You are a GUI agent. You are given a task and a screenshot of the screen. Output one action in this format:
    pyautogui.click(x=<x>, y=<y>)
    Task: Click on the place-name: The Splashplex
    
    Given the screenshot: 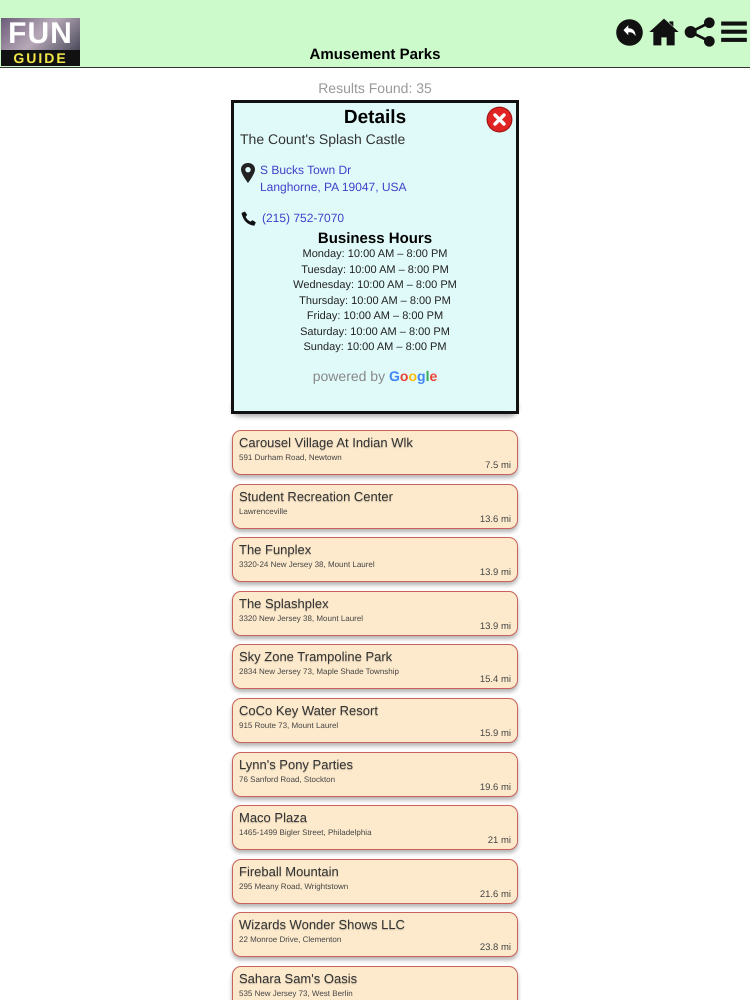 What is the action you would take?
    pyautogui.click(x=284, y=603)
    